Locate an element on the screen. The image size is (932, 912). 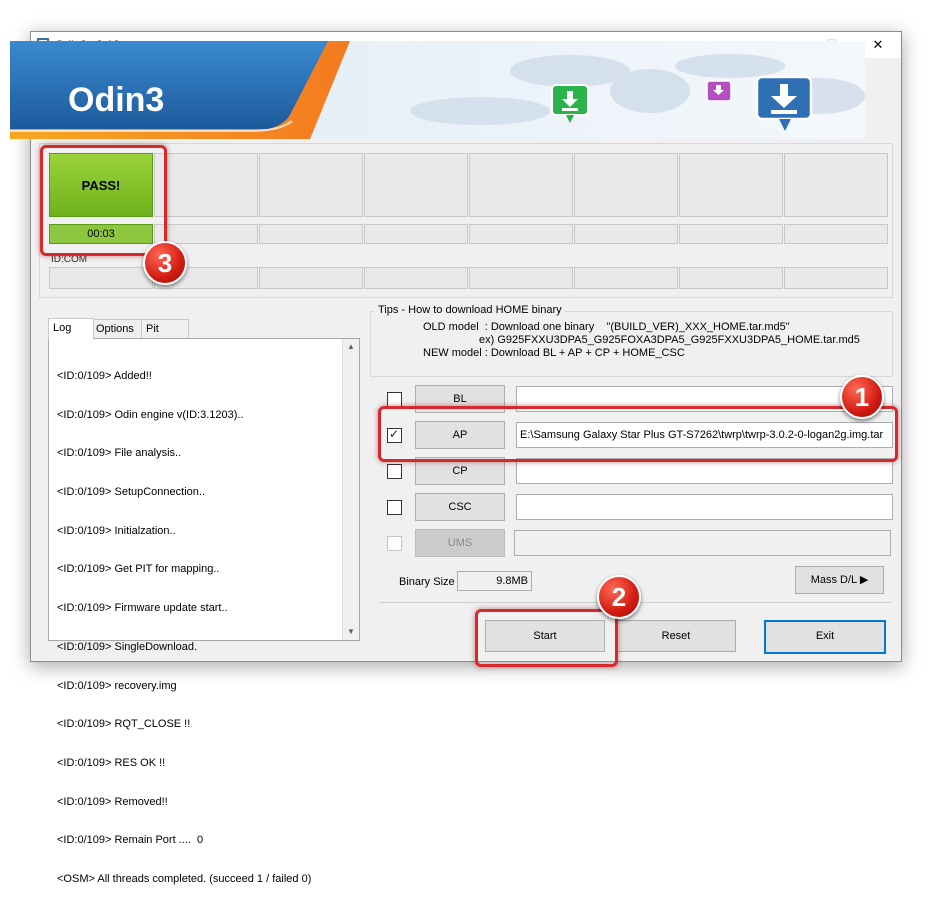
csc-checkbox is located at coordinates (394, 507).